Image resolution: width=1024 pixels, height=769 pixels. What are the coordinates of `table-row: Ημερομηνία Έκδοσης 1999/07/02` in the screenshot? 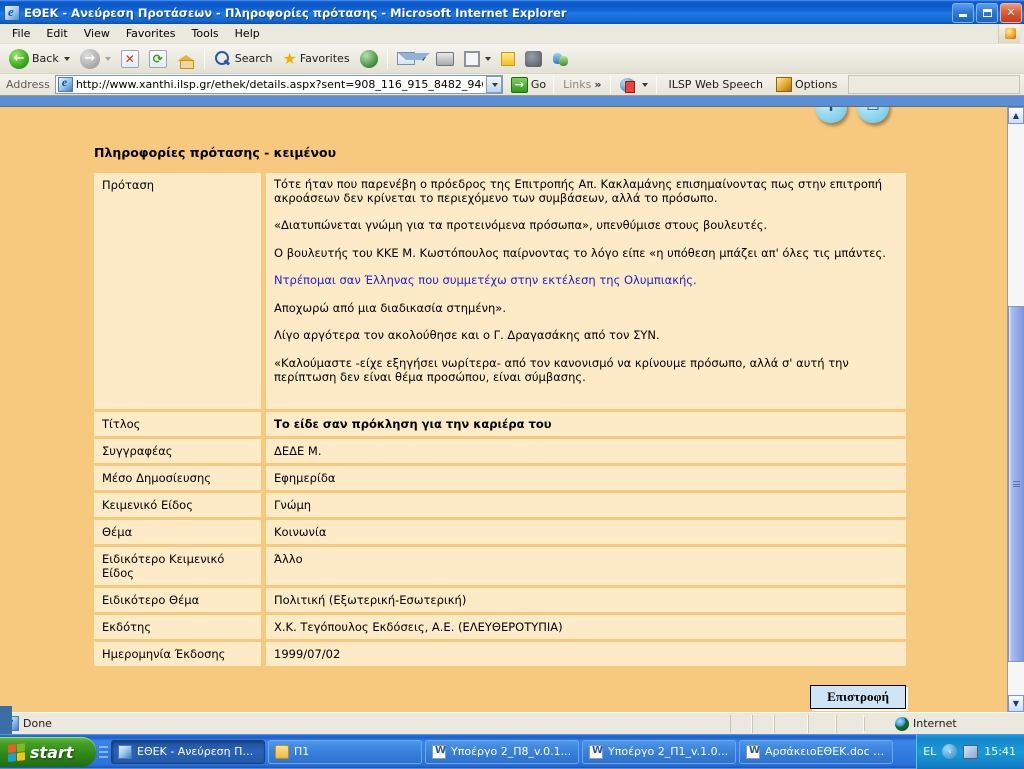 It's located at (500, 654).